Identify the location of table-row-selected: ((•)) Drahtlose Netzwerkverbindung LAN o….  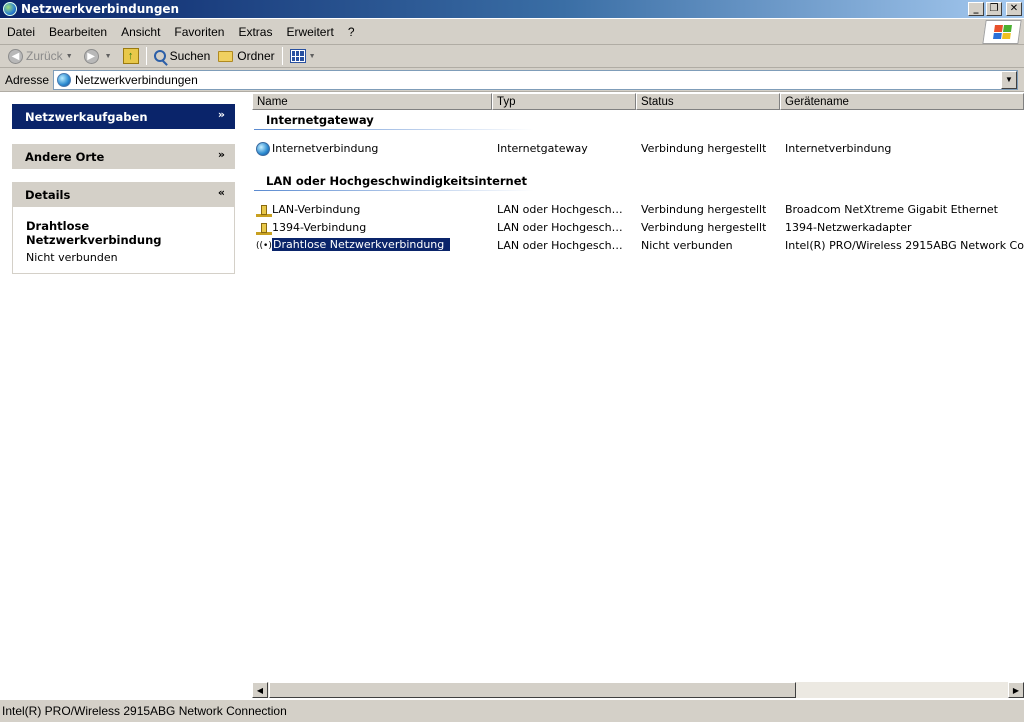
(638, 246).